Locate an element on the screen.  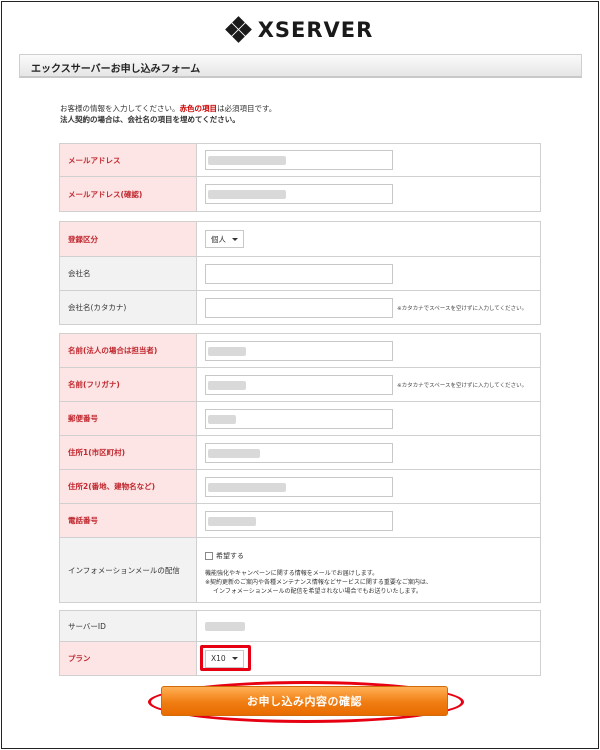
email-row: メールアドレス is located at coordinates (300, 160).